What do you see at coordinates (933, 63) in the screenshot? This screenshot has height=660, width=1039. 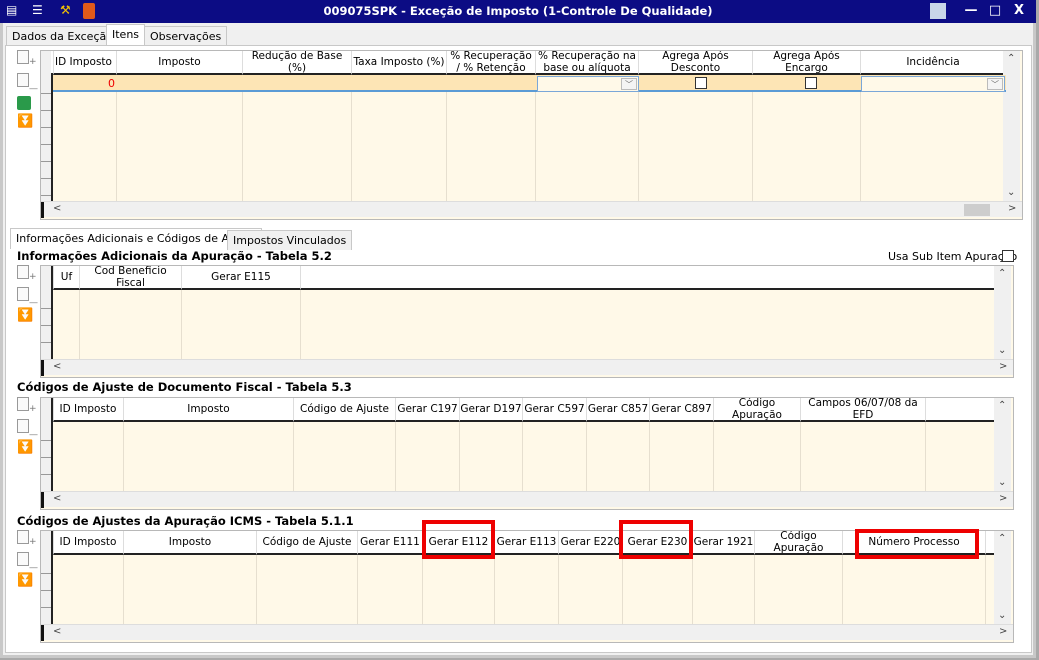 I see `column-header: Incidência` at bounding box center [933, 63].